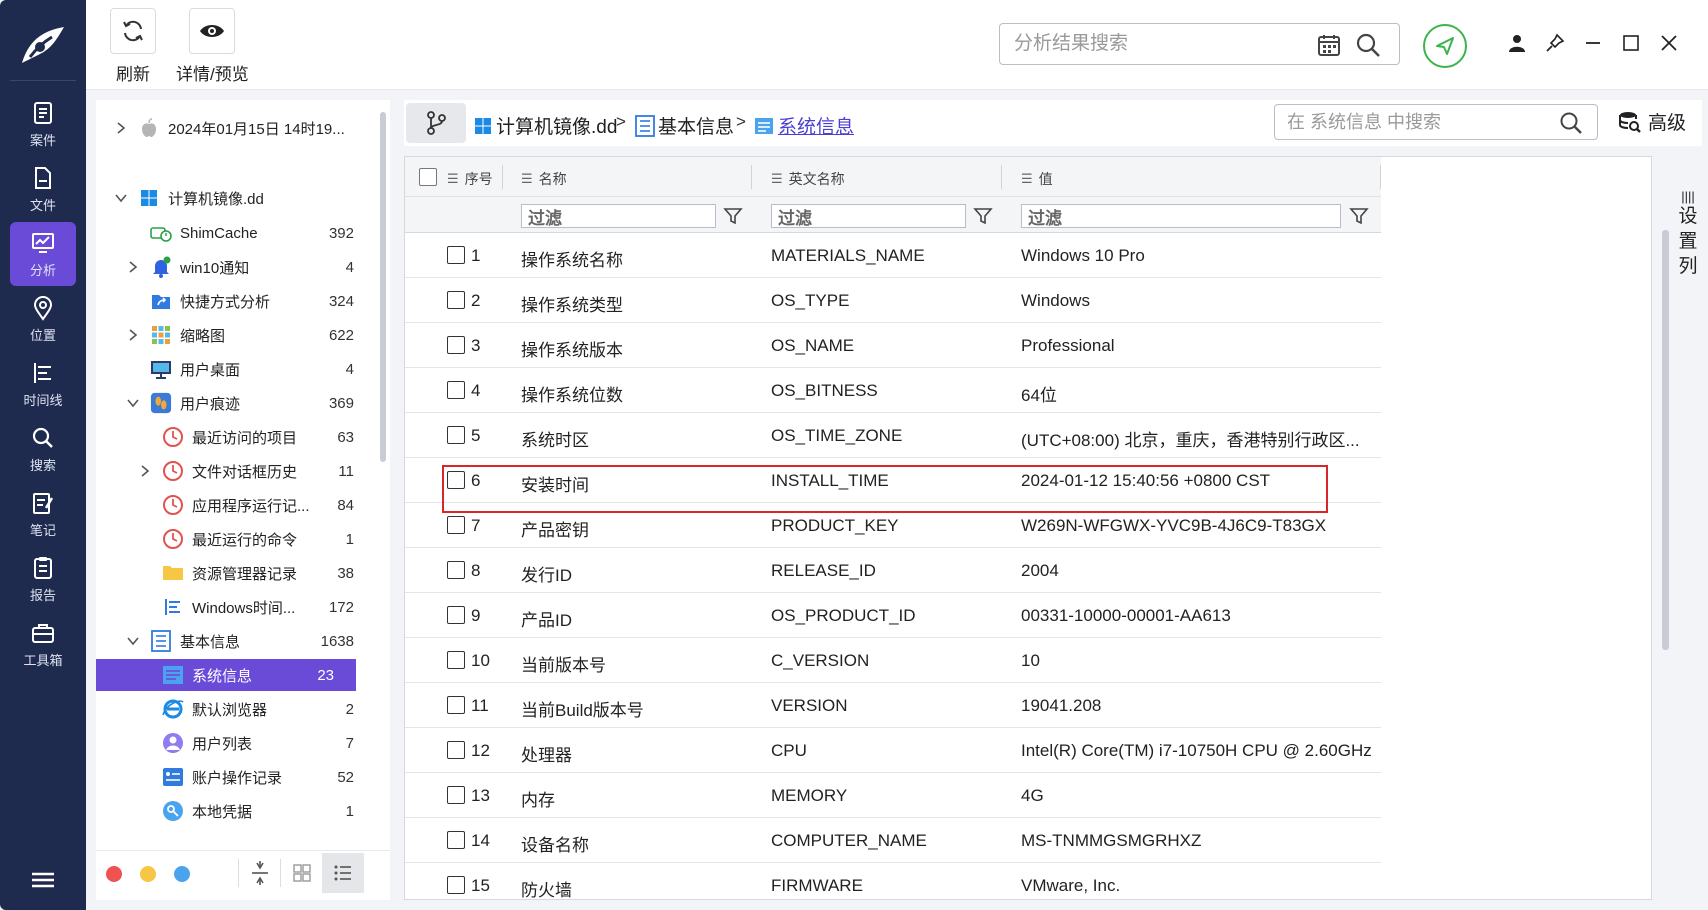 The width and height of the screenshot is (1708, 910). Describe the element at coordinates (236, 777) in the screenshot. I see `tree-item-account-operations: 账户操作记录 52` at that location.